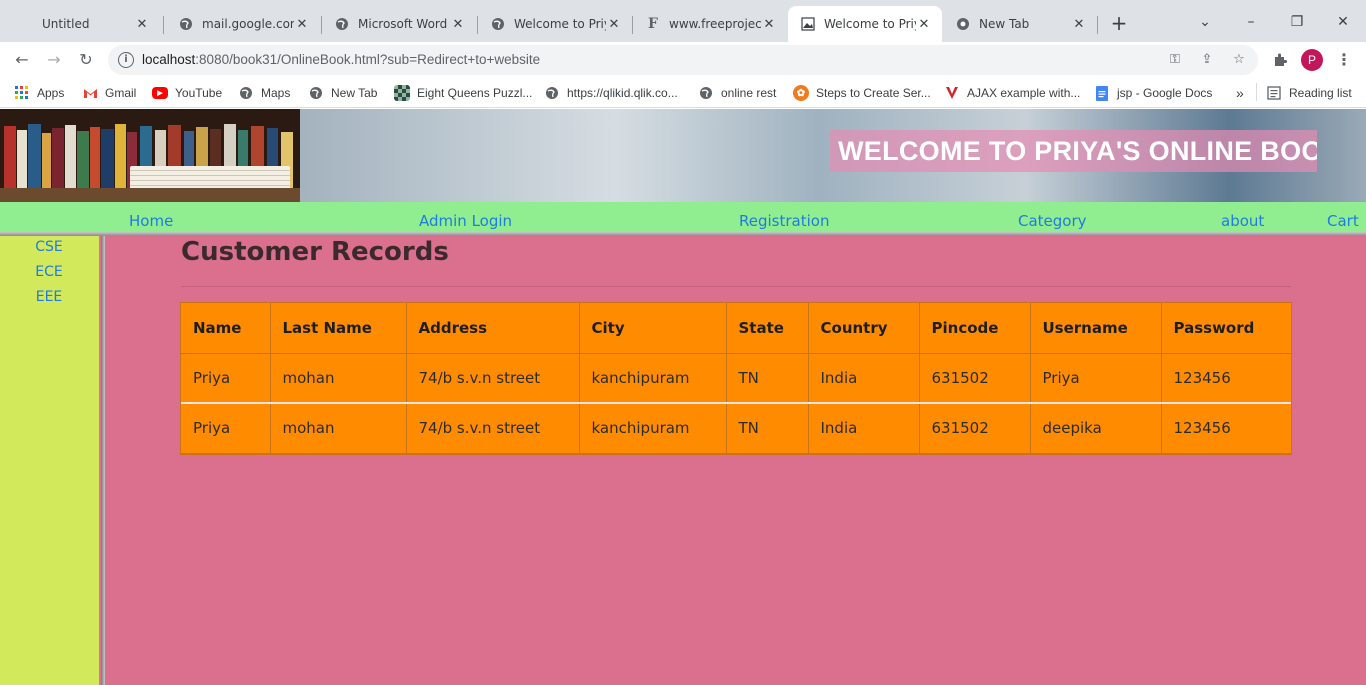 The height and width of the screenshot is (685, 1366). Describe the element at coordinates (39, 93) in the screenshot. I see `bookmark-apps: Apps` at that location.